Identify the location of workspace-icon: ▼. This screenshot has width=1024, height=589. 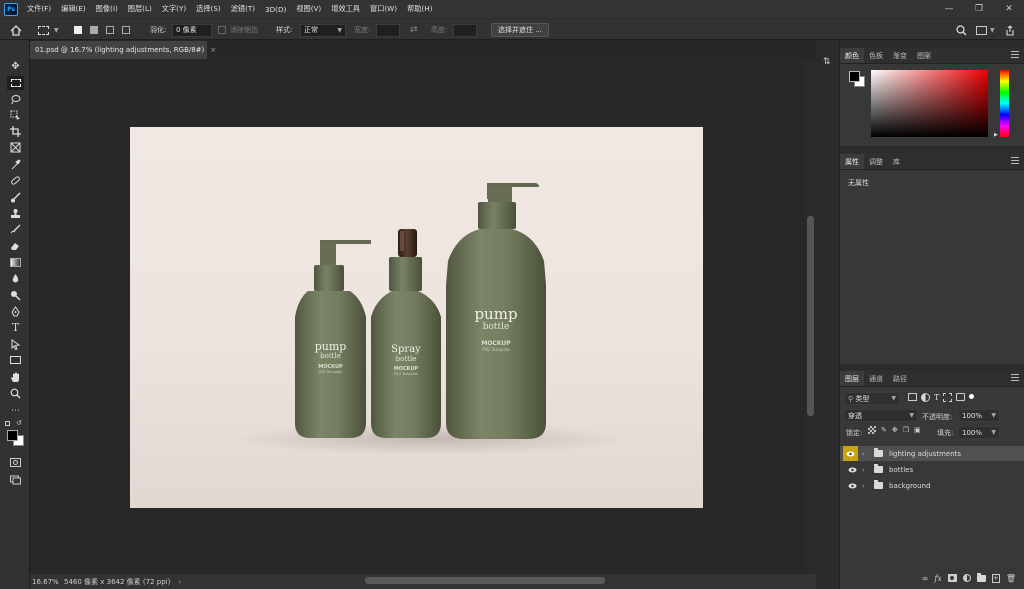
(985, 30).